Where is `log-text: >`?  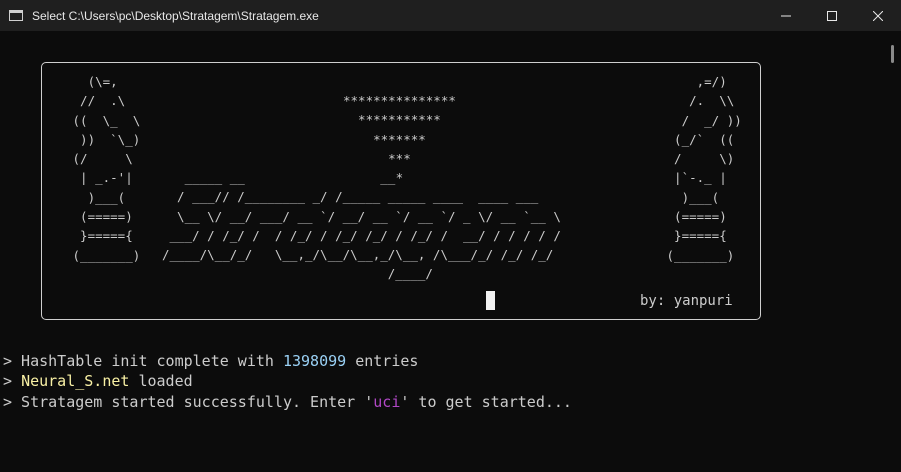
log-text: > is located at coordinates (12, 381).